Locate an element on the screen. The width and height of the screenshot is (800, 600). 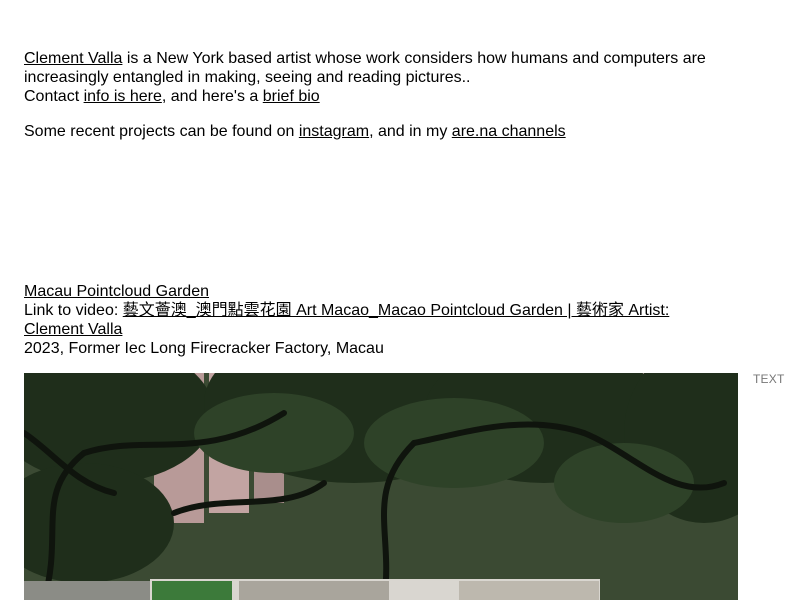
recent-middle: , and in my is located at coordinates (410, 131).